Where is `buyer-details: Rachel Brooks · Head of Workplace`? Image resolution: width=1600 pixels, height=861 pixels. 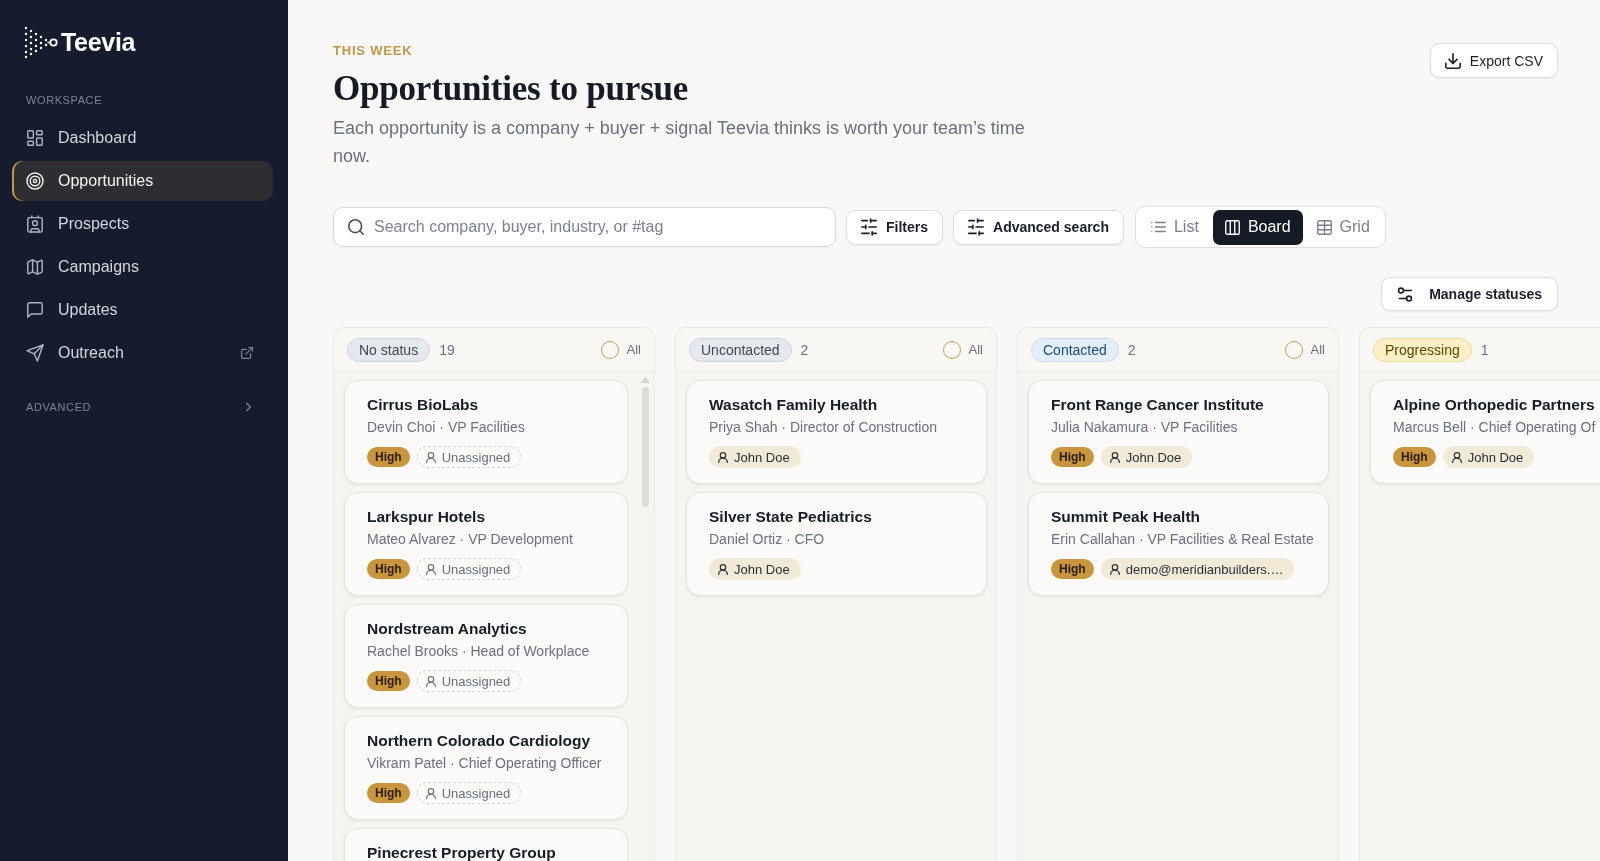 buyer-details: Rachel Brooks · Head of Workplace is located at coordinates (479, 651).